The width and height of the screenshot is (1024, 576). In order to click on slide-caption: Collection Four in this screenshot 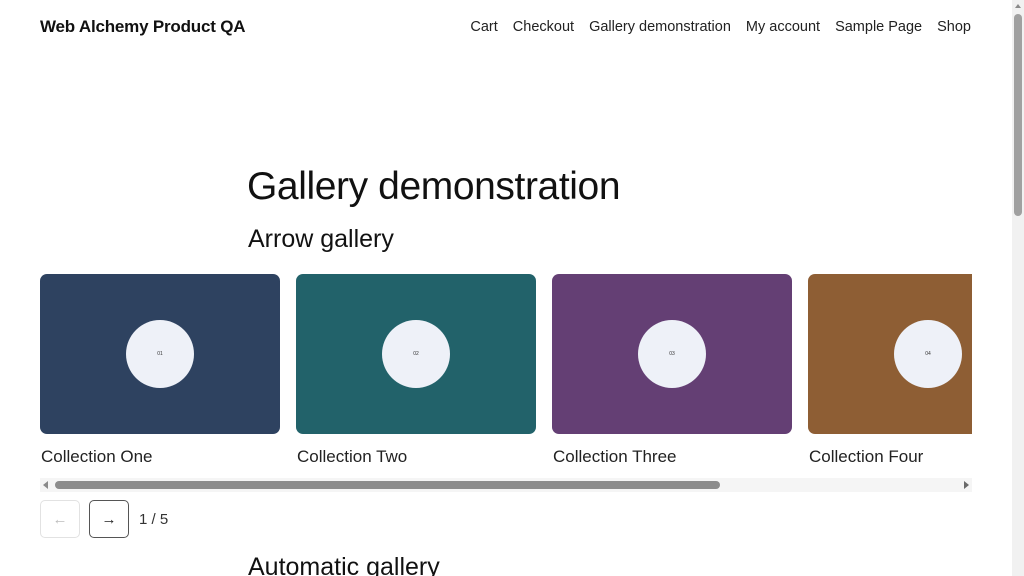, I will do `click(866, 456)`.